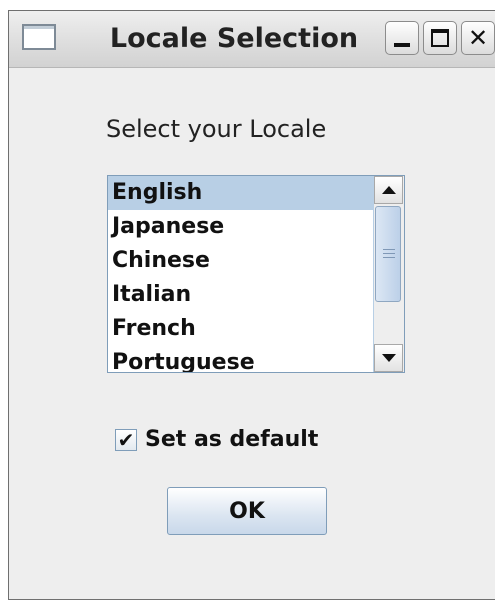  What do you see at coordinates (39, 37) in the screenshot?
I see `window-icon` at bounding box center [39, 37].